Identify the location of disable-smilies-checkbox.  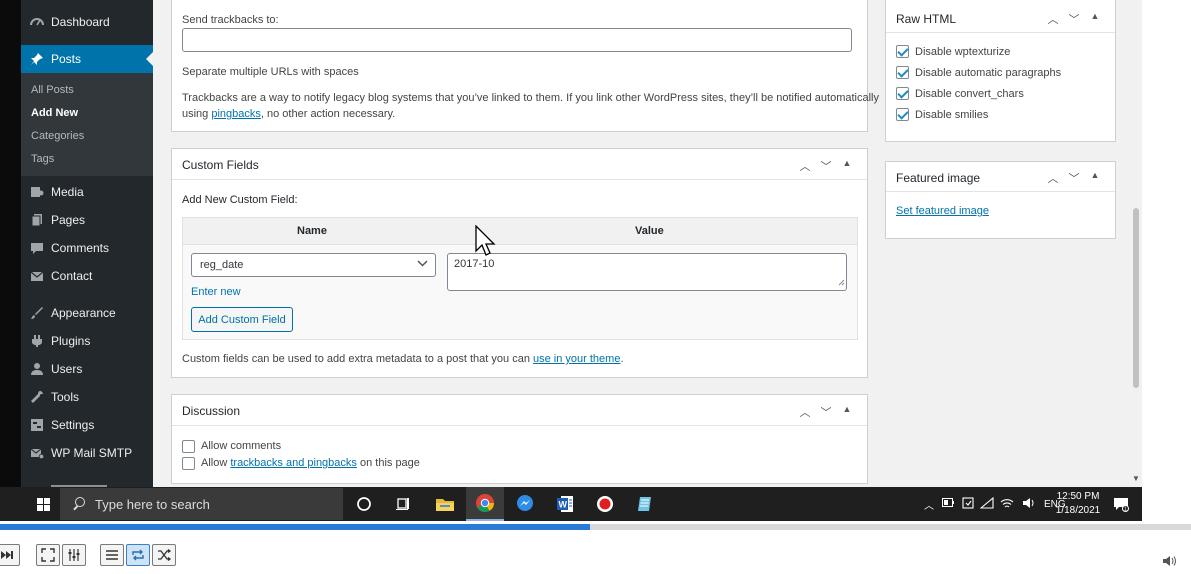
(902, 114).